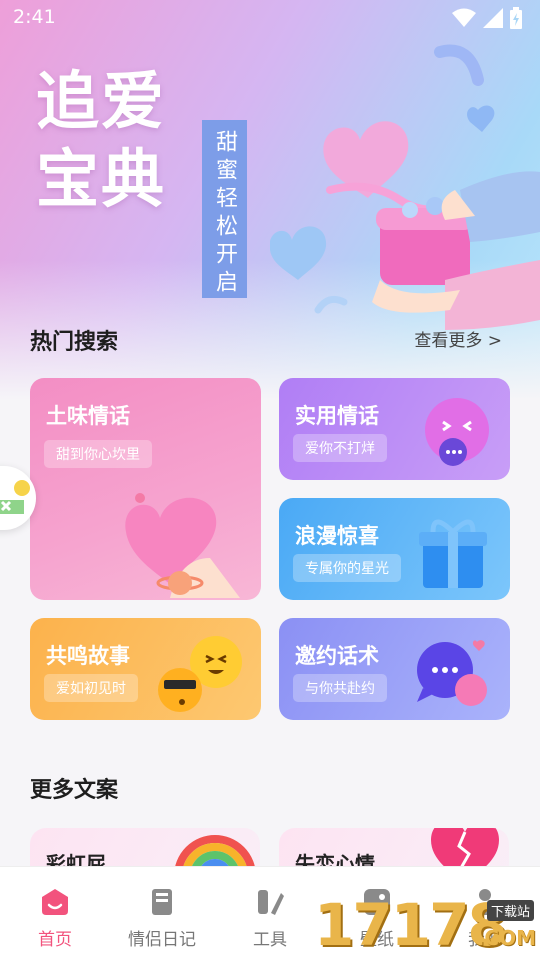 This screenshot has height=960, width=540. Describe the element at coordinates (74, 790) in the screenshot. I see `more-copy-title: 更多文案` at that location.